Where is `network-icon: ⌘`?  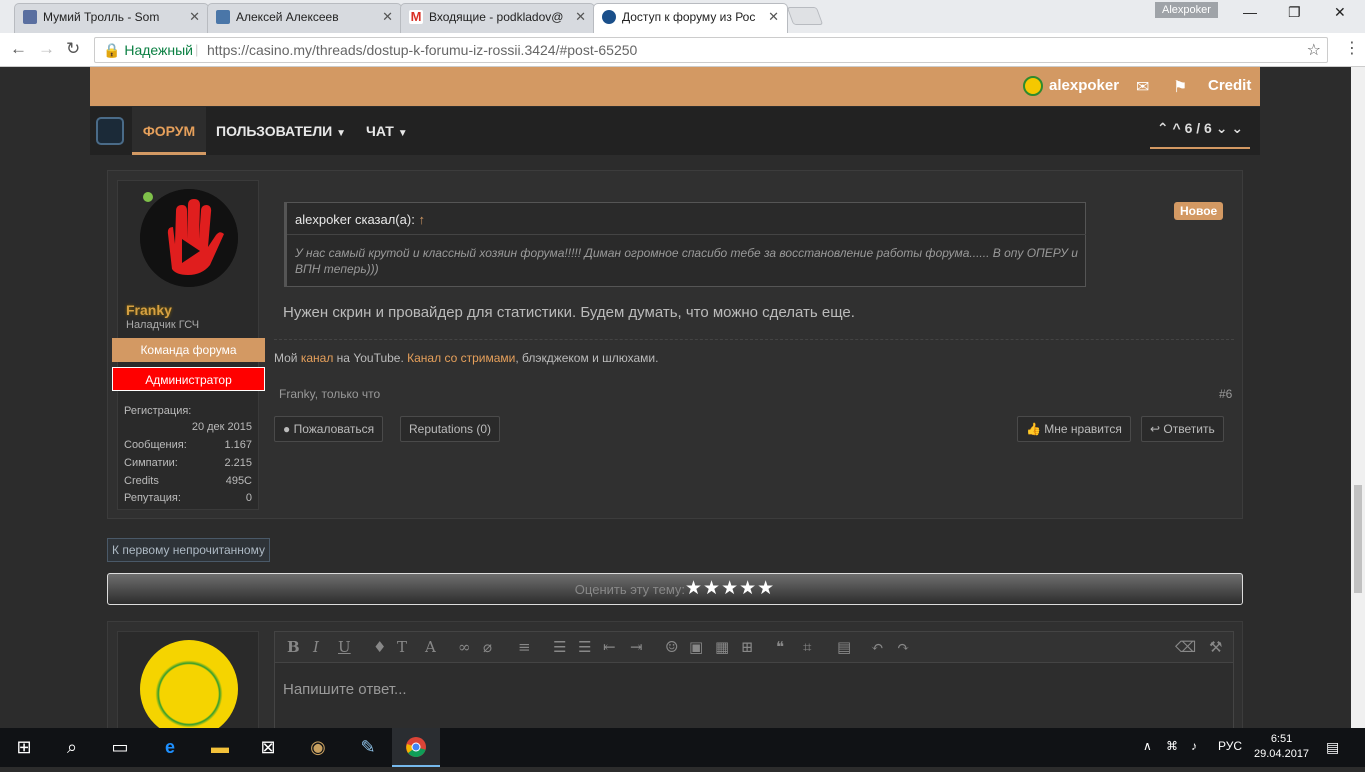 network-icon: ⌘ is located at coordinates (1172, 746).